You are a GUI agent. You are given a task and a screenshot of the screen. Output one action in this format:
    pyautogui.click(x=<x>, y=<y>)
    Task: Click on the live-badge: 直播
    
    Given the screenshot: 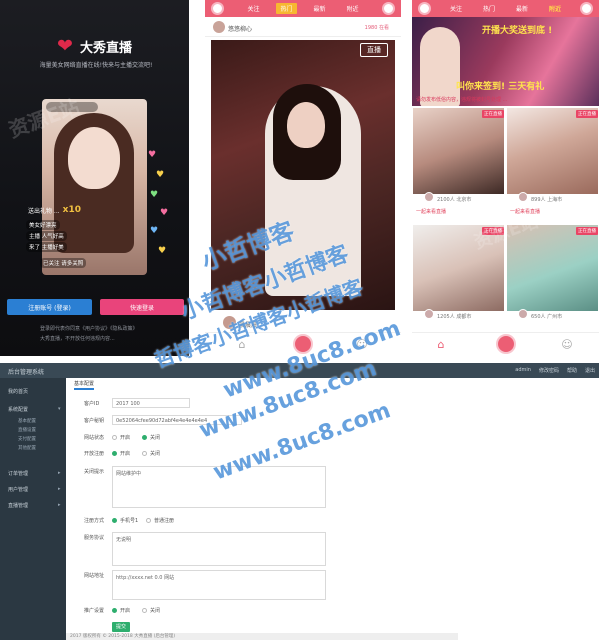 What is the action you would take?
    pyautogui.click(x=374, y=50)
    